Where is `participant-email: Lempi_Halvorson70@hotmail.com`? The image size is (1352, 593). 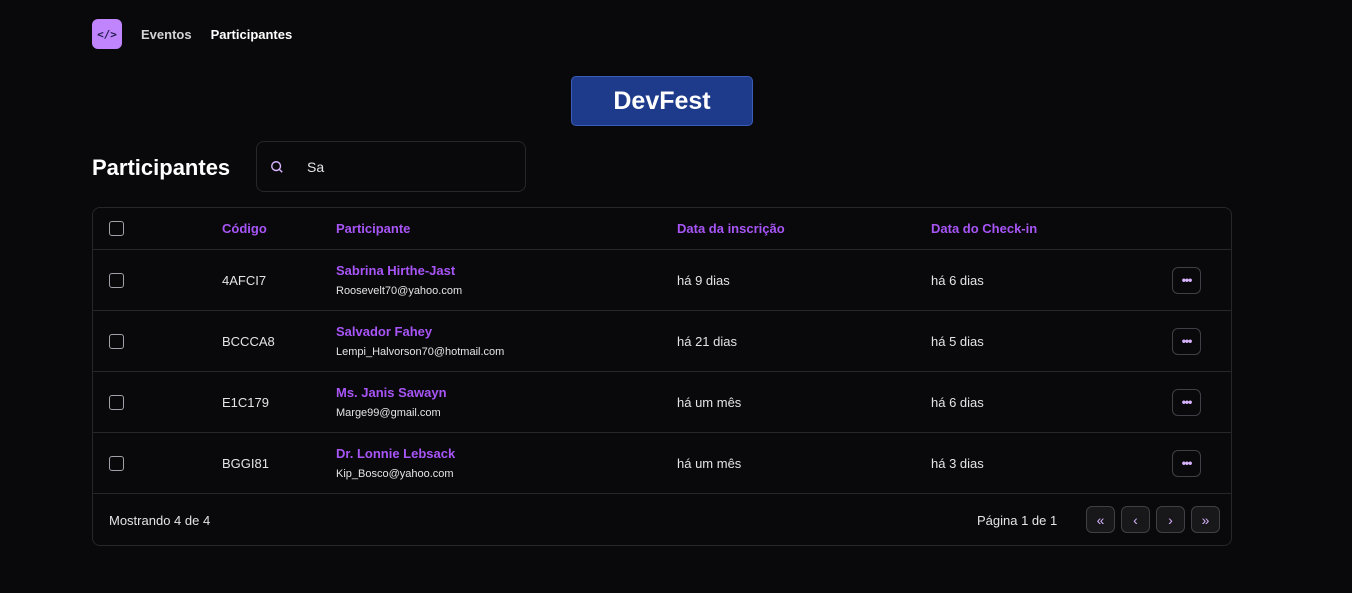 participant-email: Lempi_Halvorson70@hotmail.com is located at coordinates (420, 352).